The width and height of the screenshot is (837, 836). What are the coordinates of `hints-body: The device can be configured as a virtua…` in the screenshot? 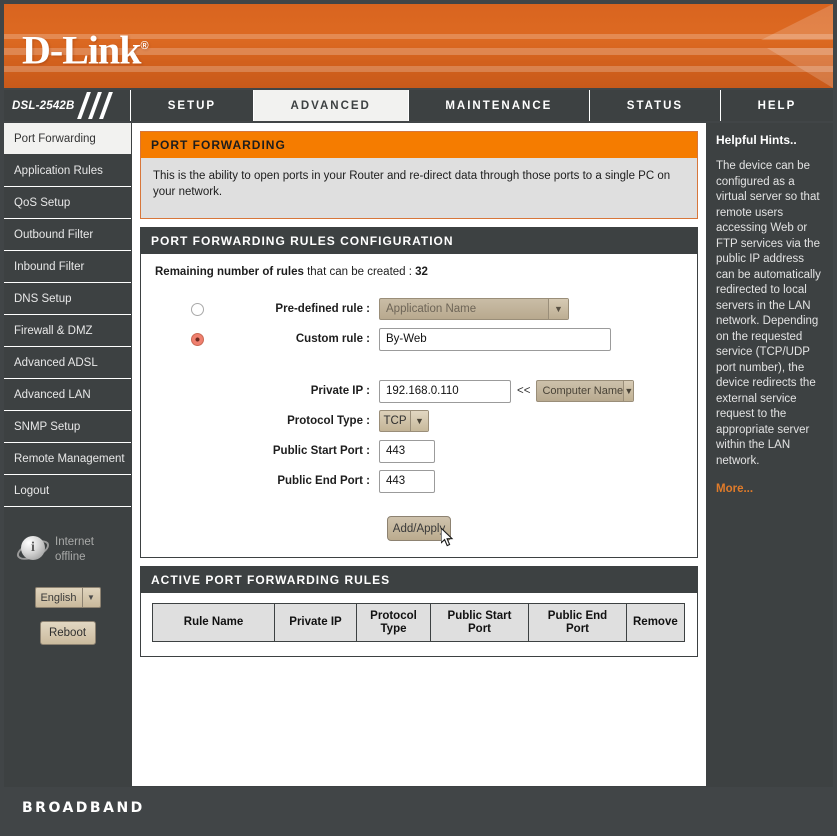 It's located at (768, 313).